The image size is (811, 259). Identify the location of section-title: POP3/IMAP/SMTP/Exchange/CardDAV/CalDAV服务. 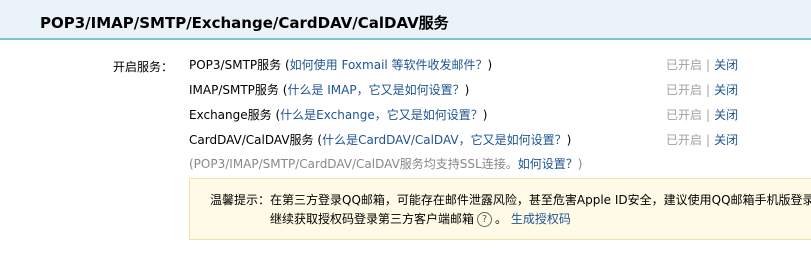
(244, 23).